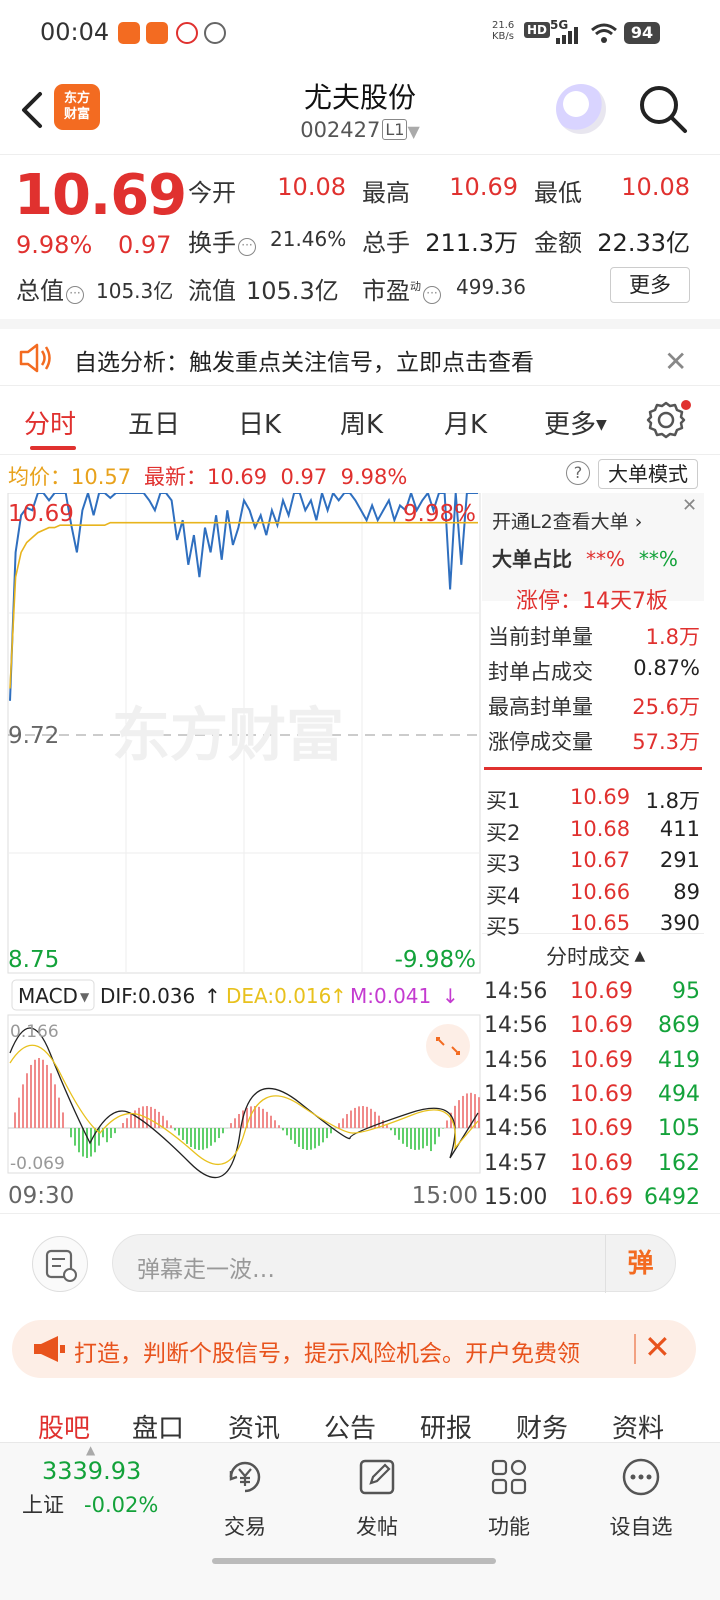 The height and width of the screenshot is (1600, 720). Describe the element at coordinates (50, 422) in the screenshot. I see `tab-intraday: 分时` at that location.